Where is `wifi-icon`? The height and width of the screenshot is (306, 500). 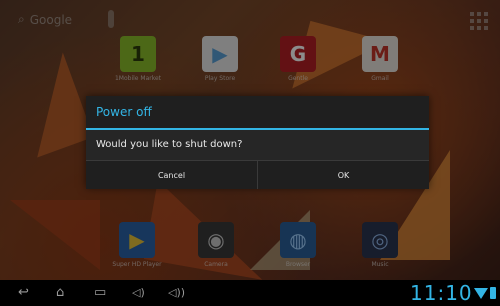 wifi-icon is located at coordinates (481, 293).